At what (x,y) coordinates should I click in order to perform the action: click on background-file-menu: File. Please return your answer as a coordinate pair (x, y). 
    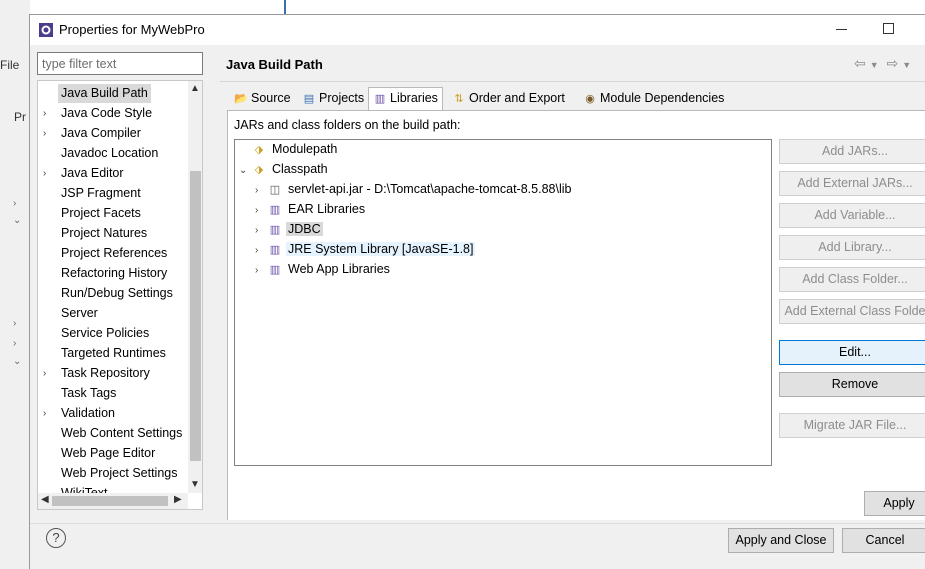
    Looking at the image, I should click on (9, 65).